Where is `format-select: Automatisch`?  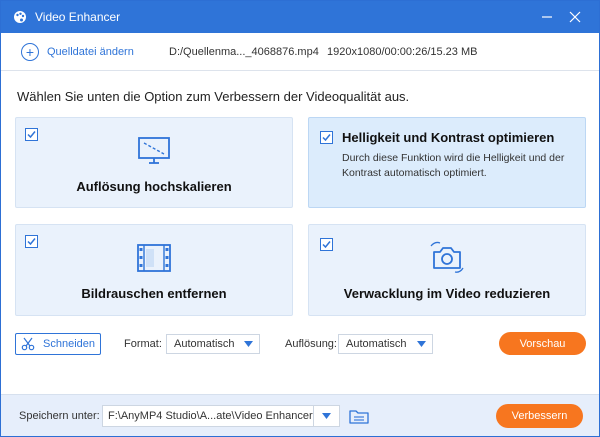 format-select: Automatisch is located at coordinates (213, 344).